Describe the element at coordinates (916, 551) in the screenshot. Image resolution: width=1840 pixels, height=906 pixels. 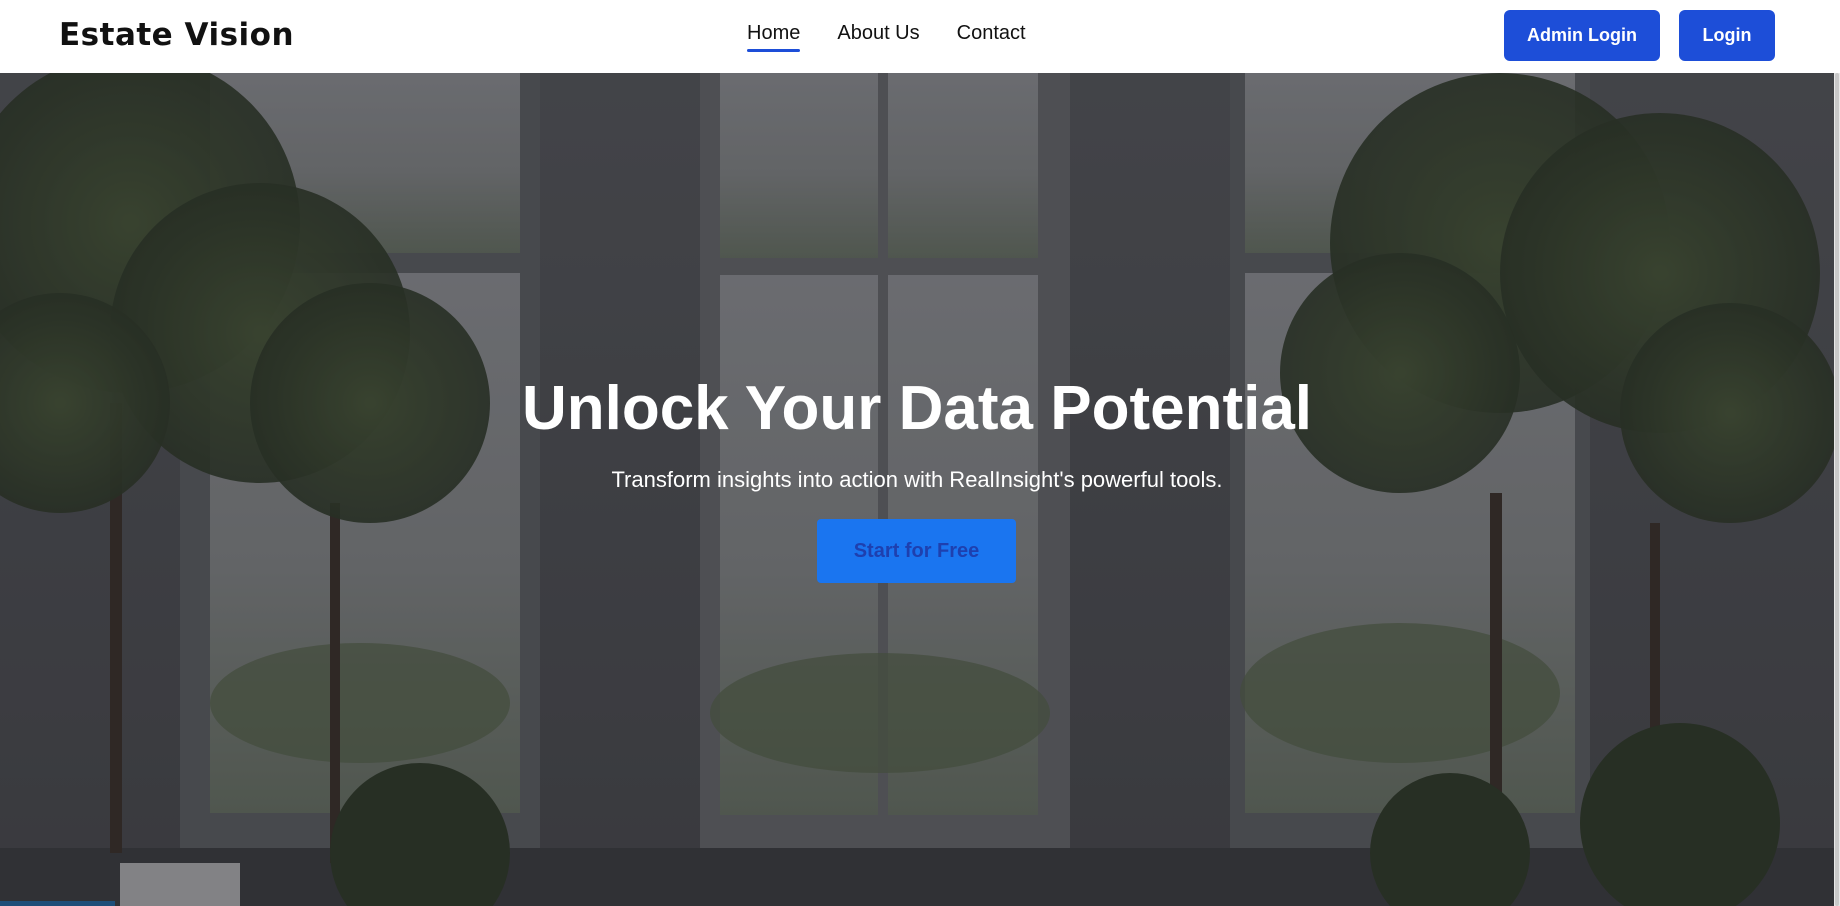
I see `start-free-button: Start for Free` at that location.